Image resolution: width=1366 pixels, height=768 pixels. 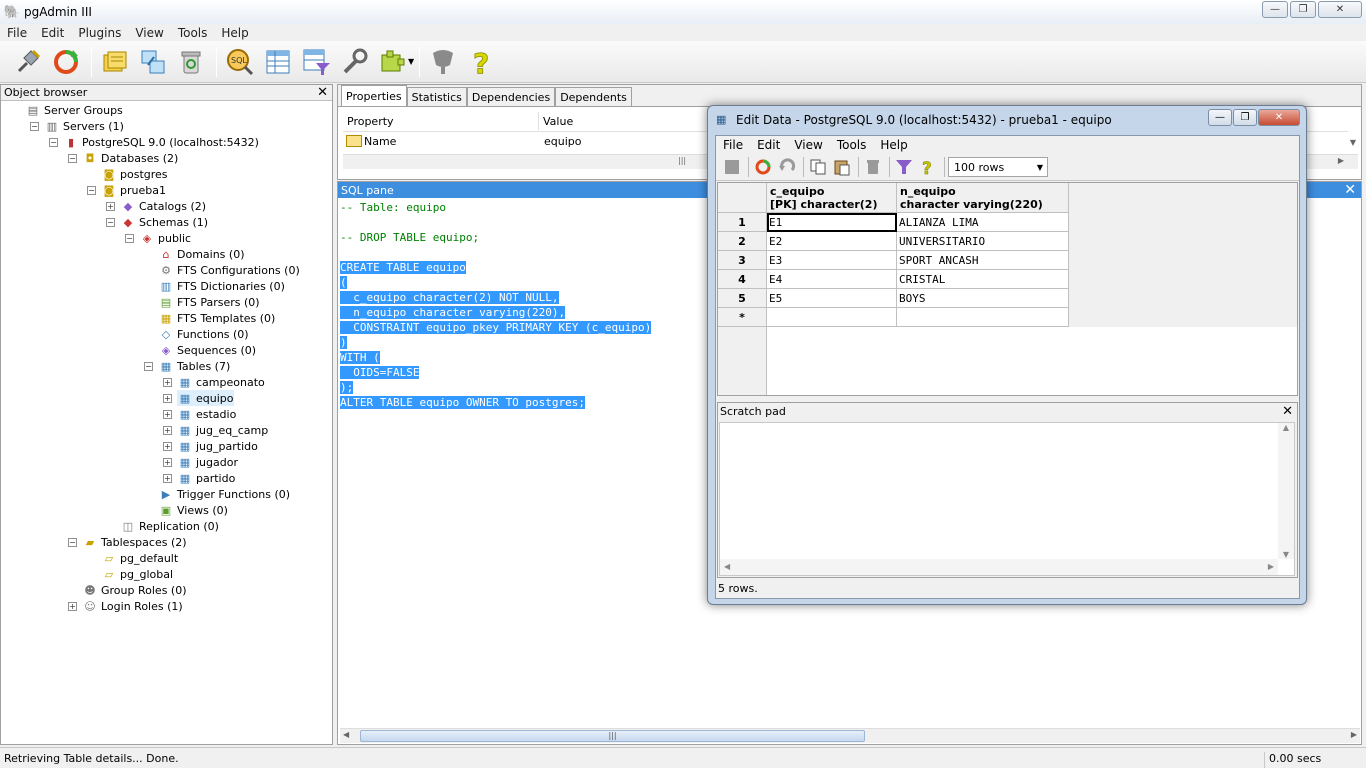 I want to click on grid-cell: E4, so click(x=832, y=279).